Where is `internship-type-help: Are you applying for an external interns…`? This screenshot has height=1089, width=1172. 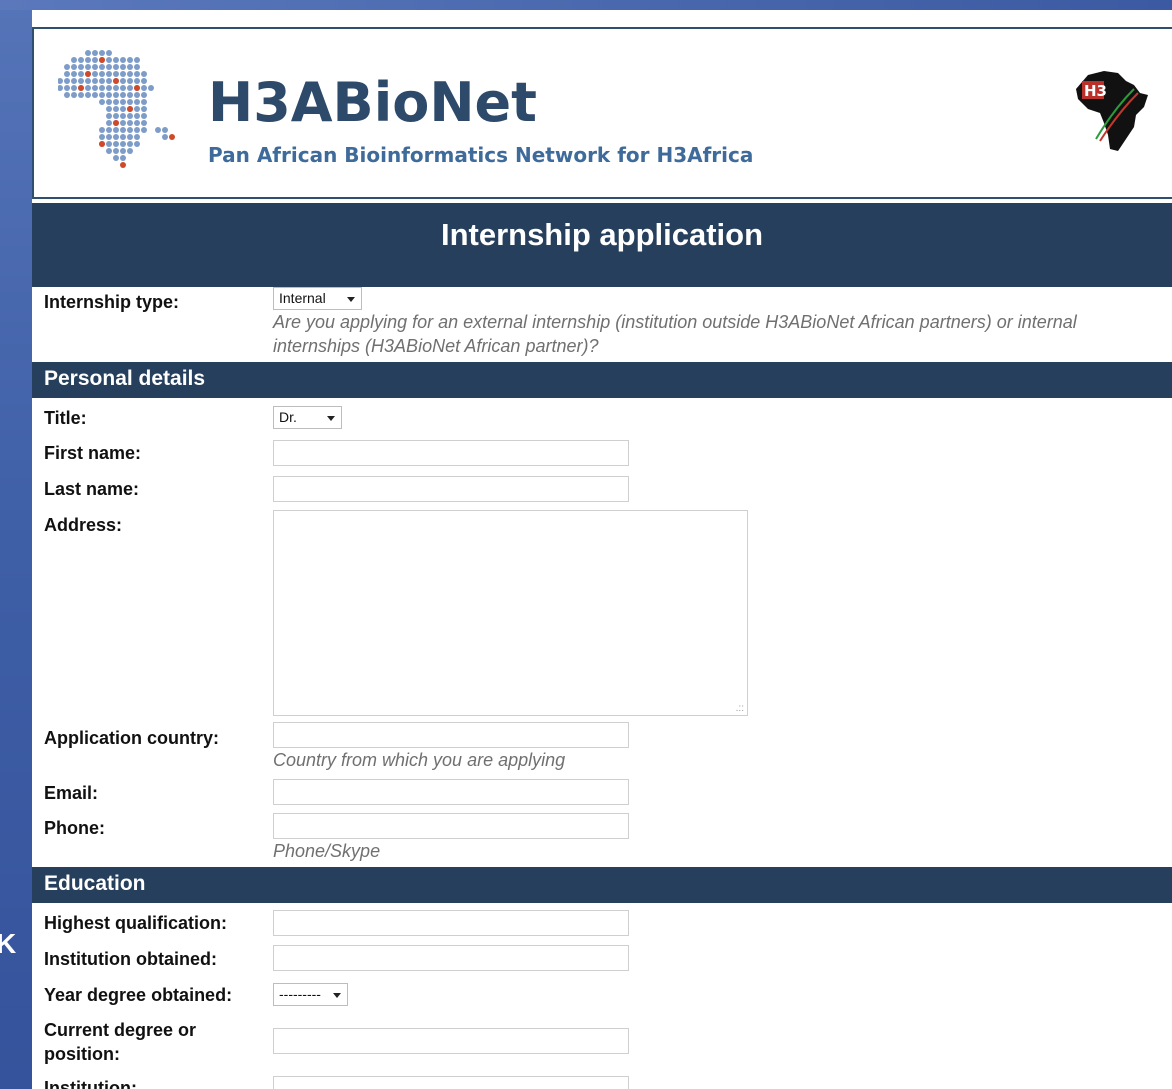
internship-type-help: Are you applying for an external interns… is located at coordinates (675, 334).